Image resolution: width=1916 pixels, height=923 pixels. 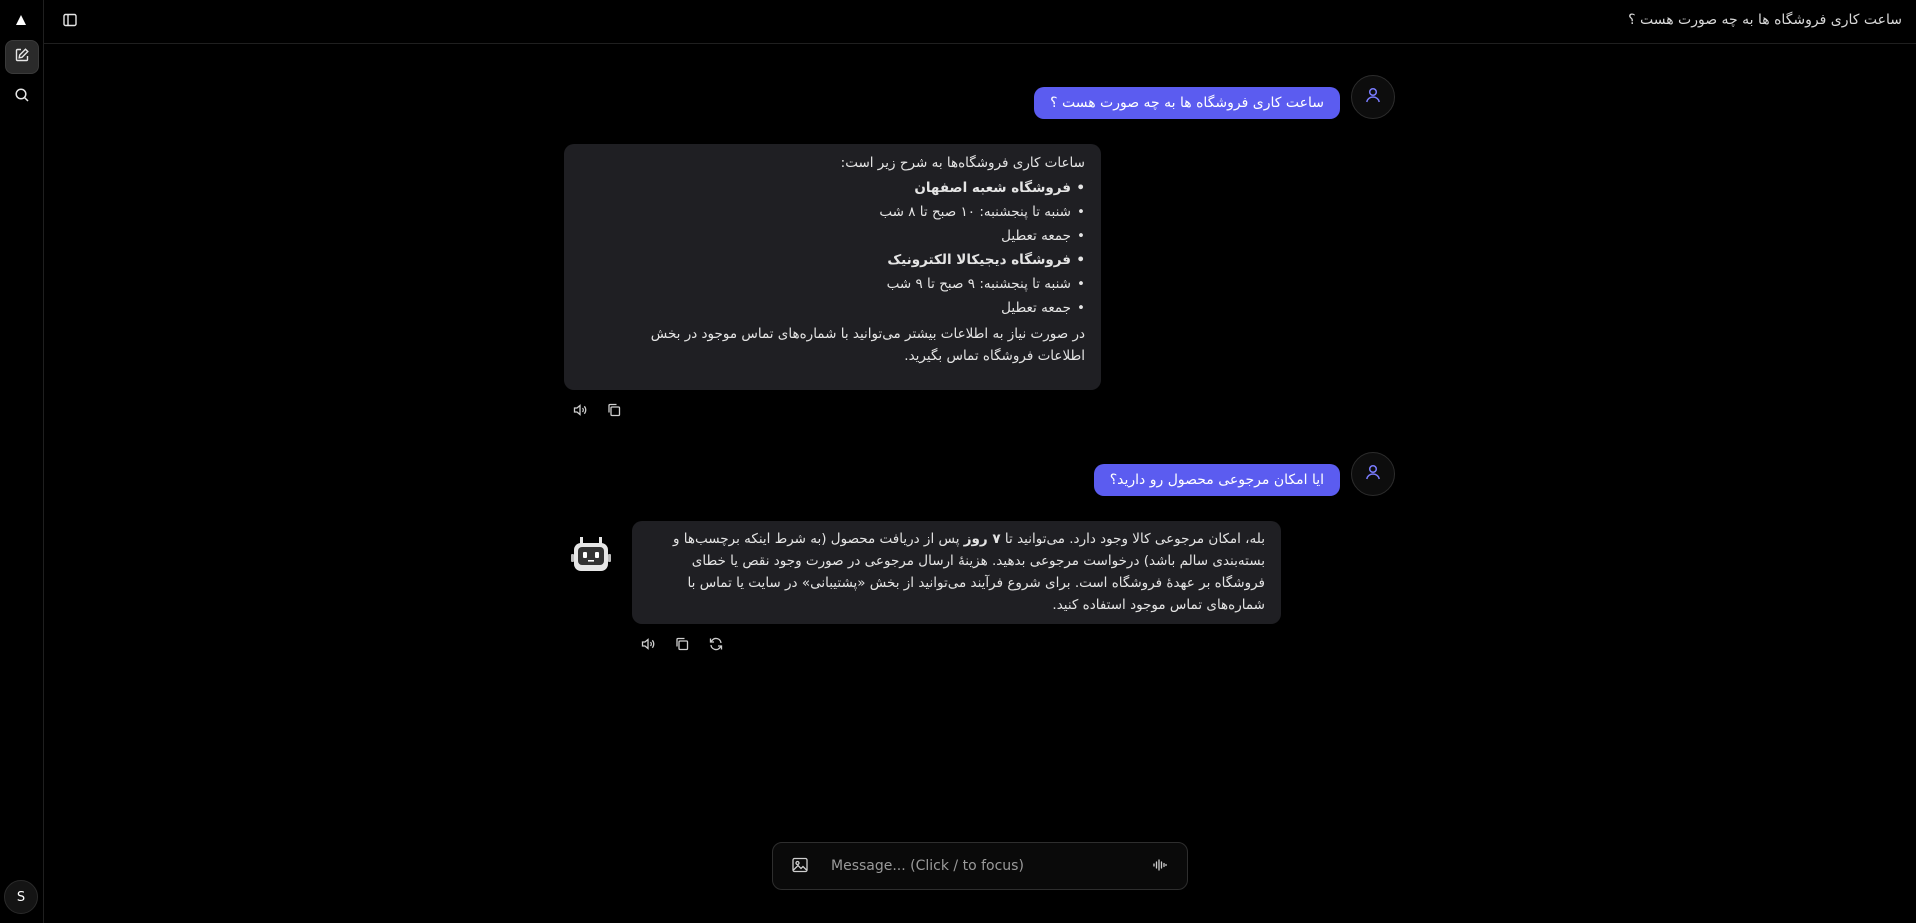 I want to click on regenerate-button, so click(x=716, y=646).